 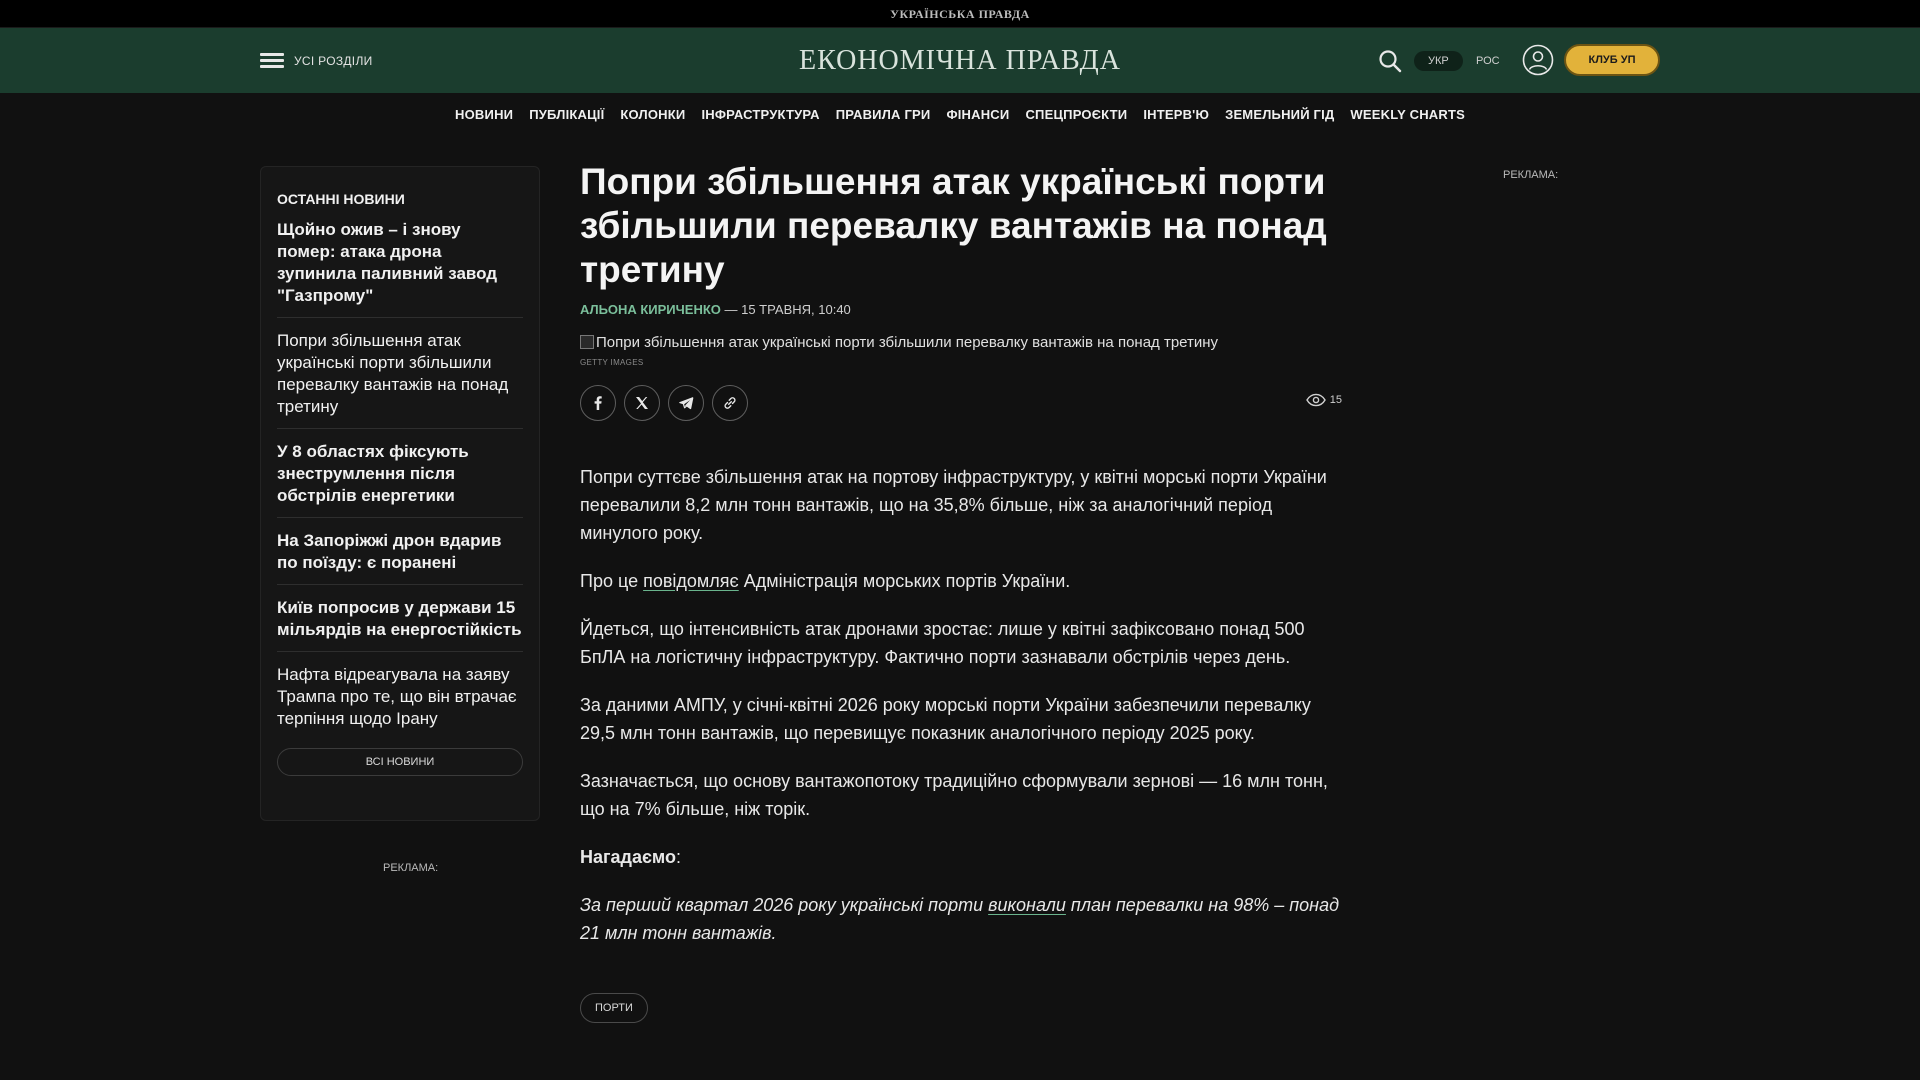 What do you see at coordinates (1531, 175) in the screenshot?
I see `ad-label-right: РЕКЛАМА:` at bounding box center [1531, 175].